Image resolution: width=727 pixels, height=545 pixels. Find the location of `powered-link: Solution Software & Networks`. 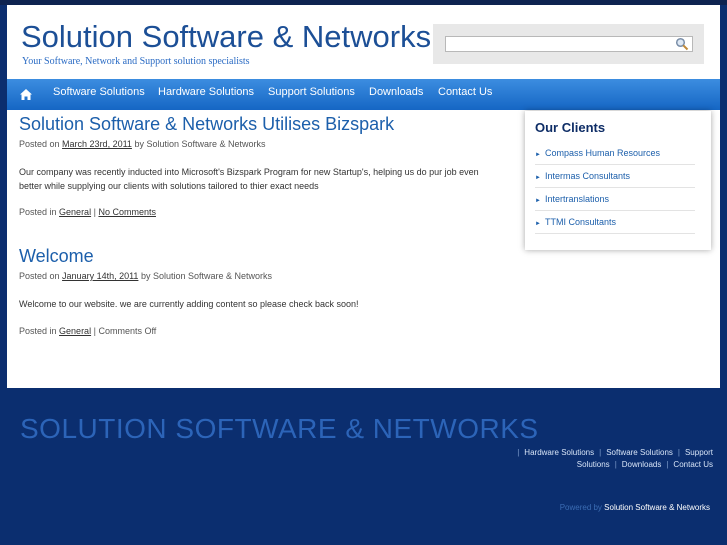

powered-link: Solution Software & Networks is located at coordinates (657, 507).